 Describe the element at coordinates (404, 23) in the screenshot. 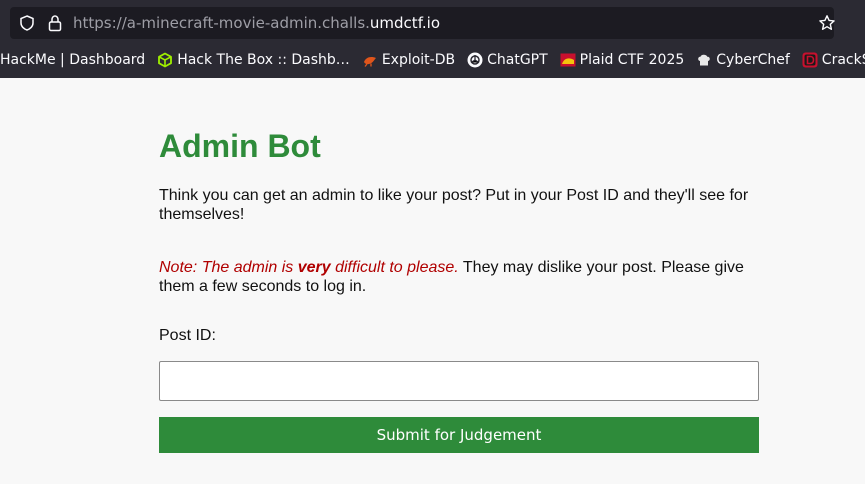

I see `url-domain: umdctf.io` at that location.